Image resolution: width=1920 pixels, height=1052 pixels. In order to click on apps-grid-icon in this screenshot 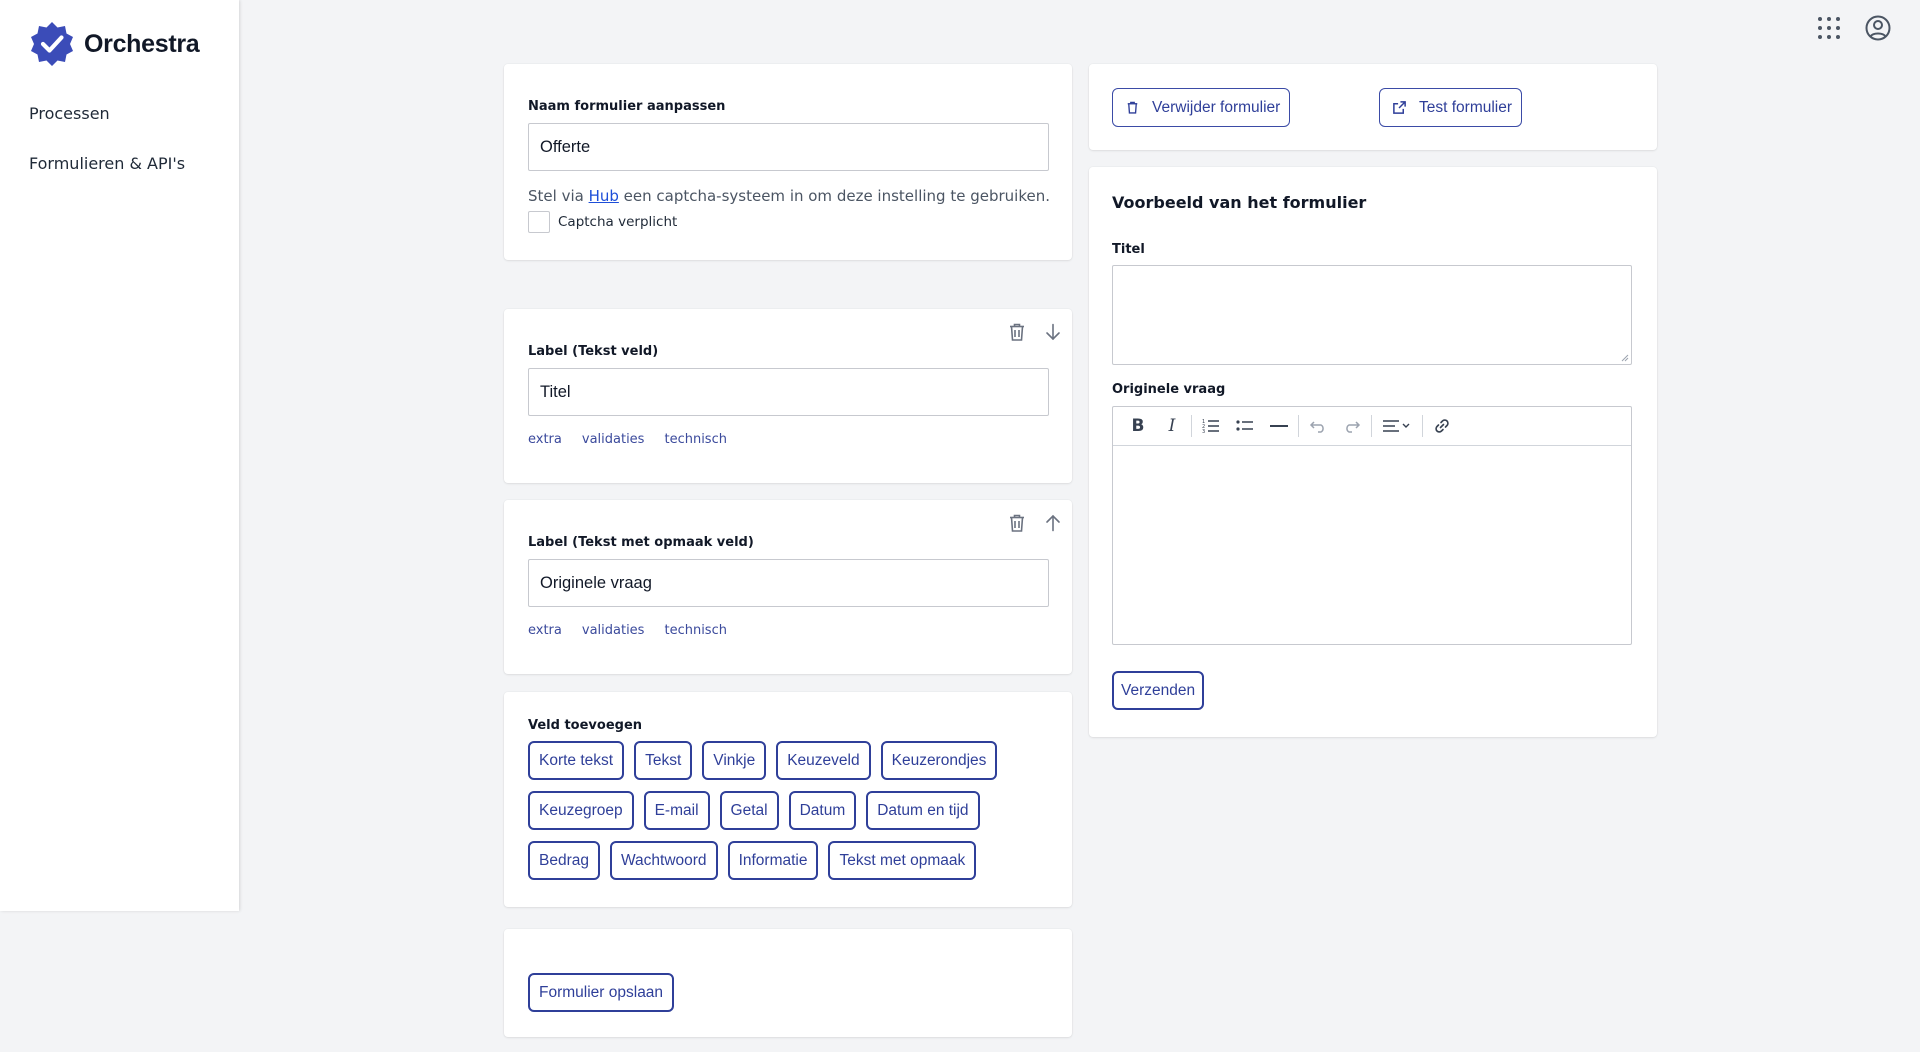, I will do `click(1829, 28)`.